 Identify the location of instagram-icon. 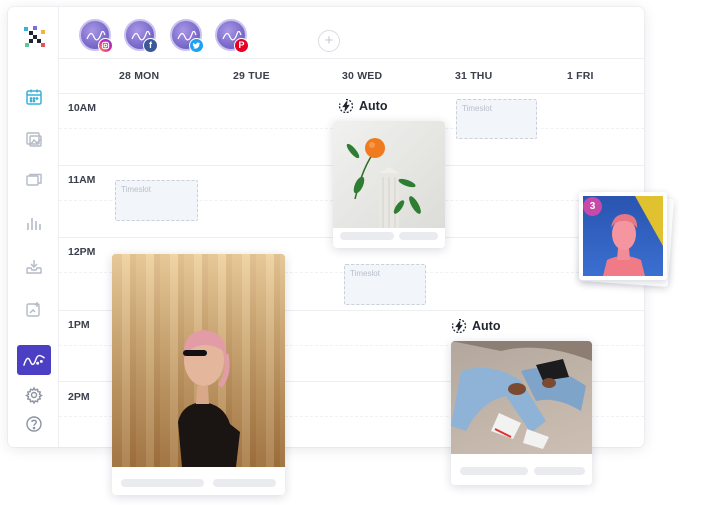
(105, 45).